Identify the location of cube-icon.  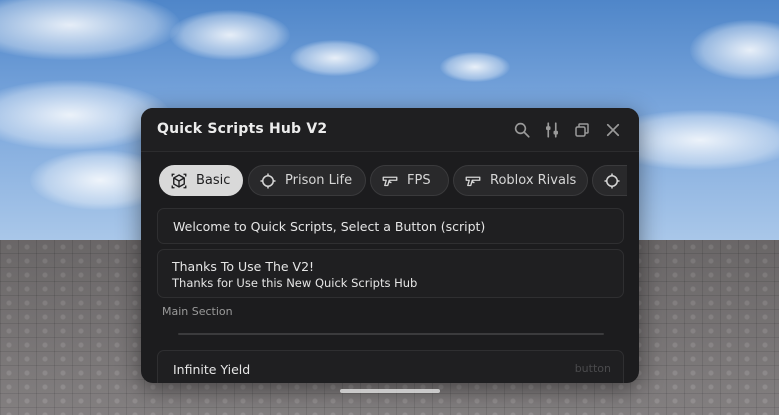
(179, 180).